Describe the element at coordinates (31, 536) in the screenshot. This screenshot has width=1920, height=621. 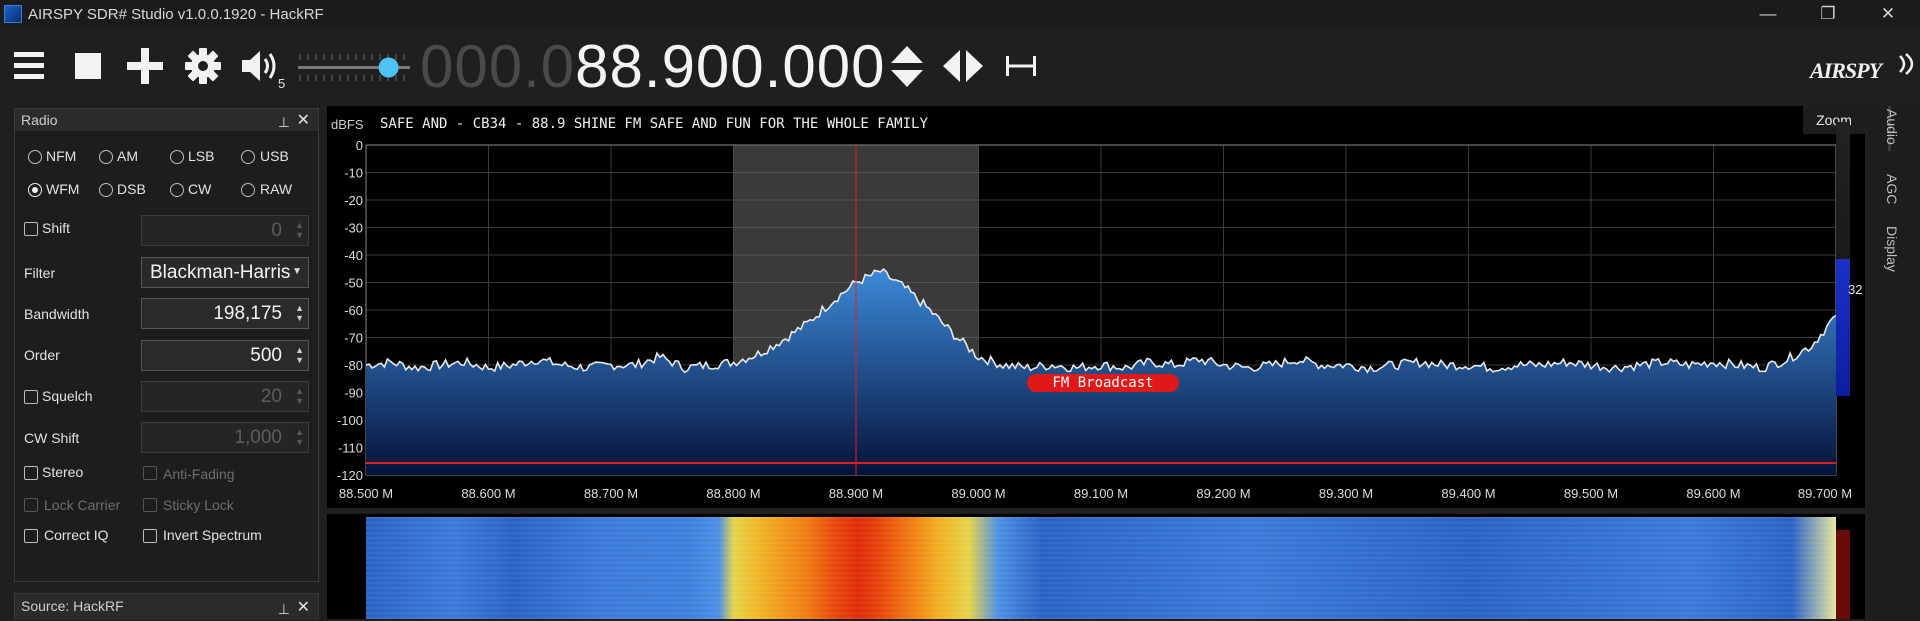
I see `correct-iq-checkbox` at that location.